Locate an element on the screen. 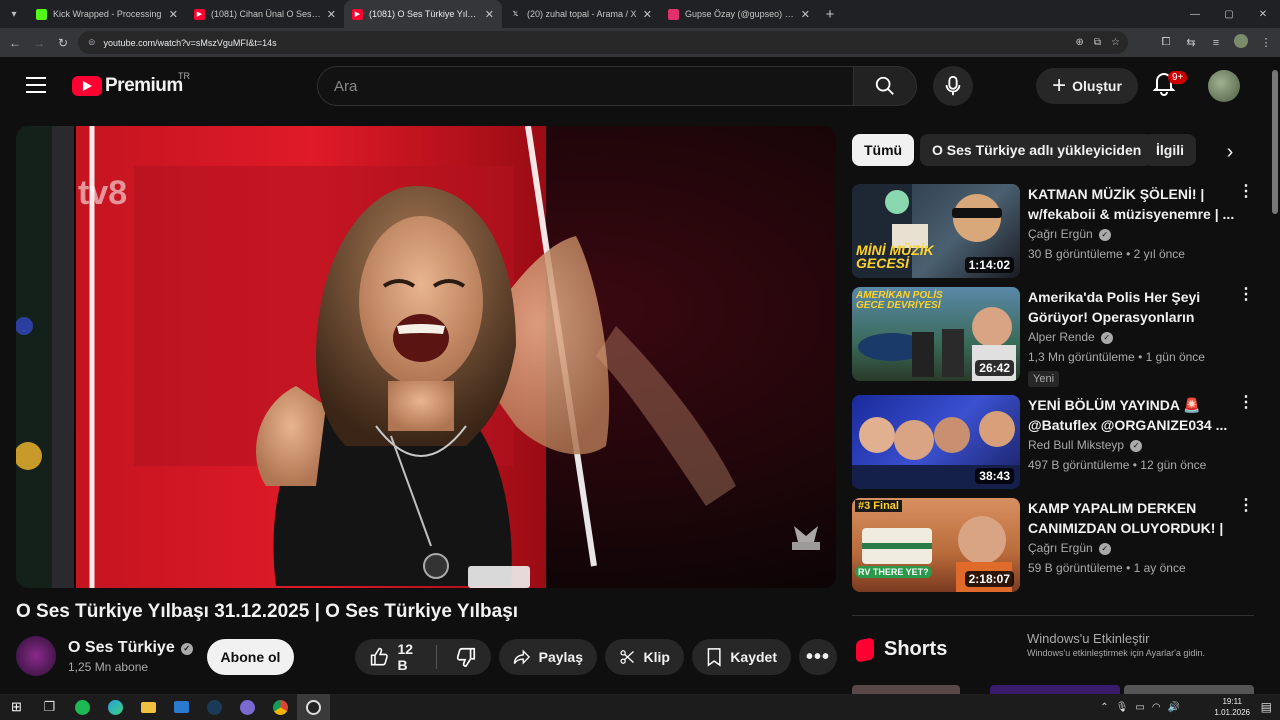 This screenshot has height=720, width=1280. notification-center-icon: ▤ is located at coordinates (1266, 707).